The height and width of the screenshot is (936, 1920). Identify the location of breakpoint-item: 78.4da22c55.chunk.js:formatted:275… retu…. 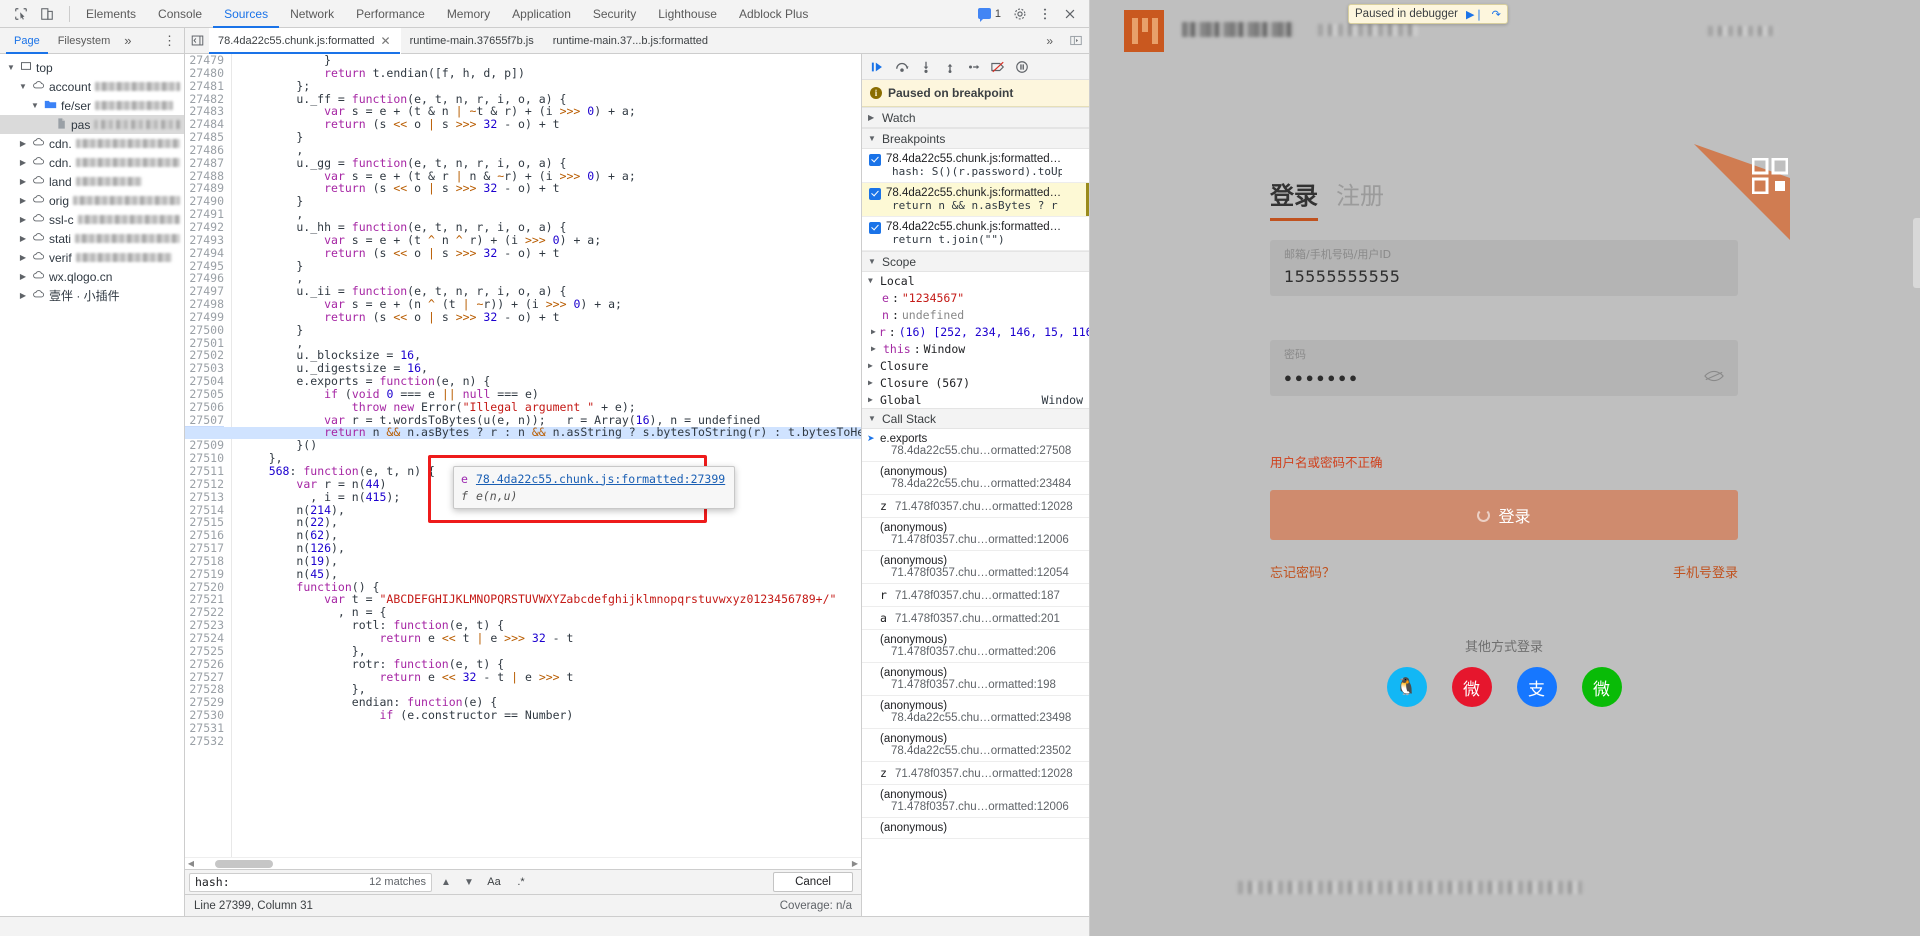
(975, 234).